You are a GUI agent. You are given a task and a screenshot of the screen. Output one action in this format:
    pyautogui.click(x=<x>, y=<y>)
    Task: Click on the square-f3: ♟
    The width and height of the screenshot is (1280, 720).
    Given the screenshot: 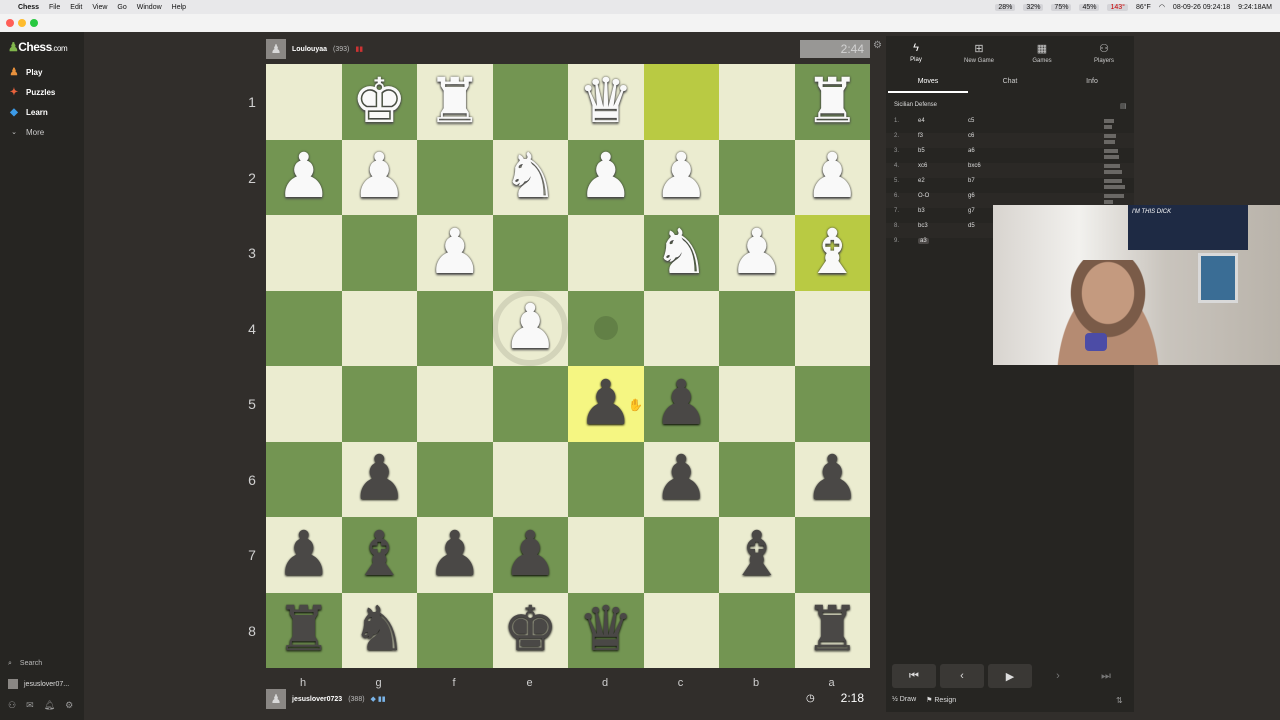 What is the action you would take?
    pyautogui.click(x=455, y=253)
    